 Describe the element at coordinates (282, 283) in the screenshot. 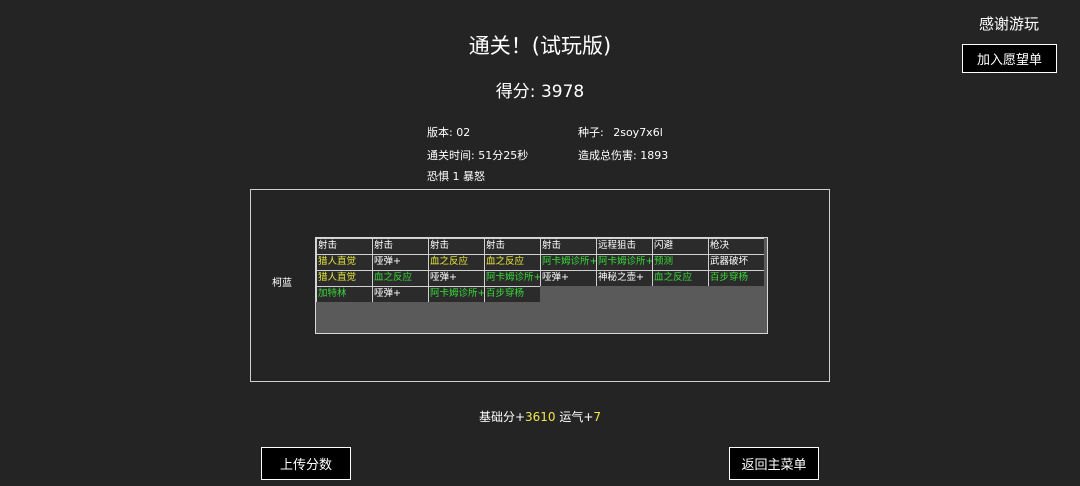

I see `character-name: 柯蓝` at that location.